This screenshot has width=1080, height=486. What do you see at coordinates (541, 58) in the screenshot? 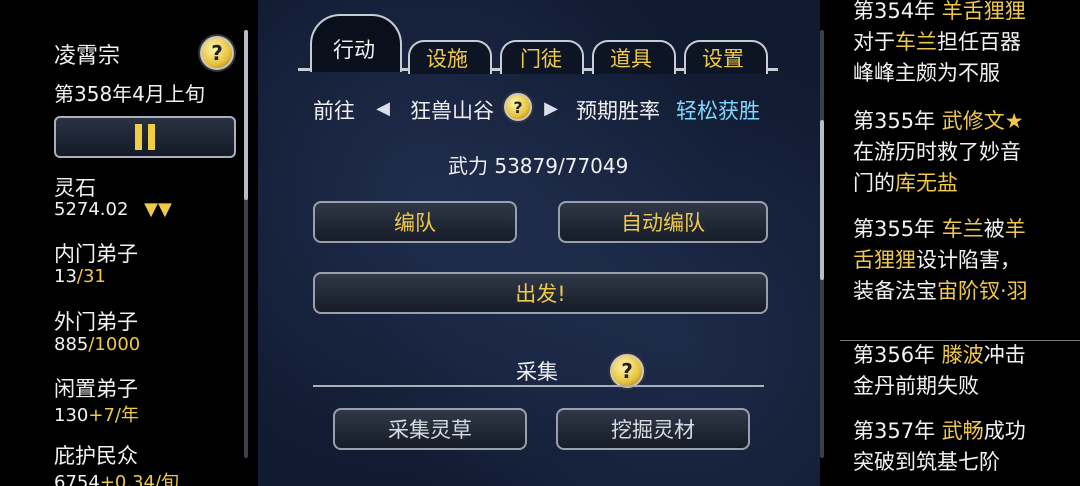
I see `tab-disciples: 门徒` at bounding box center [541, 58].